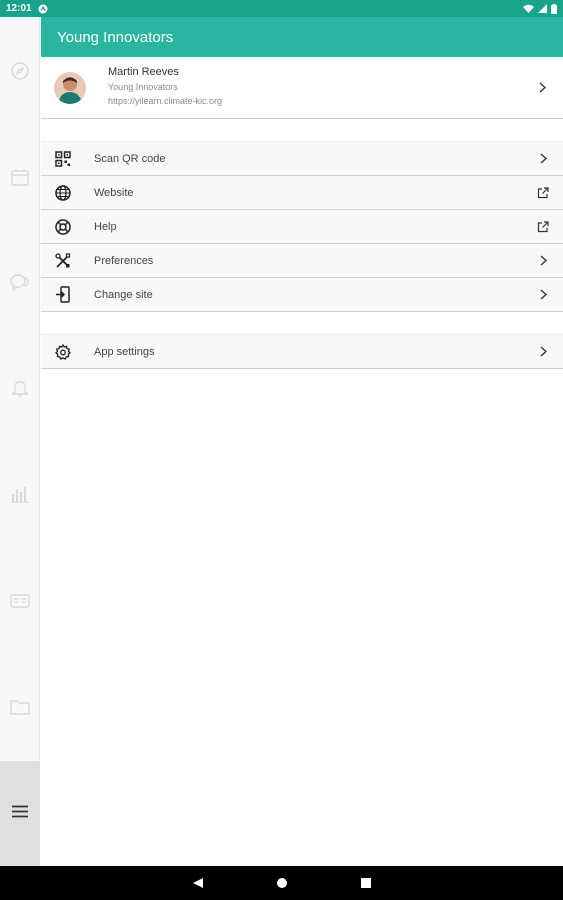  Describe the element at coordinates (165, 101) in the screenshot. I see `site-url: https://yilearn.climate-kic.org` at that location.